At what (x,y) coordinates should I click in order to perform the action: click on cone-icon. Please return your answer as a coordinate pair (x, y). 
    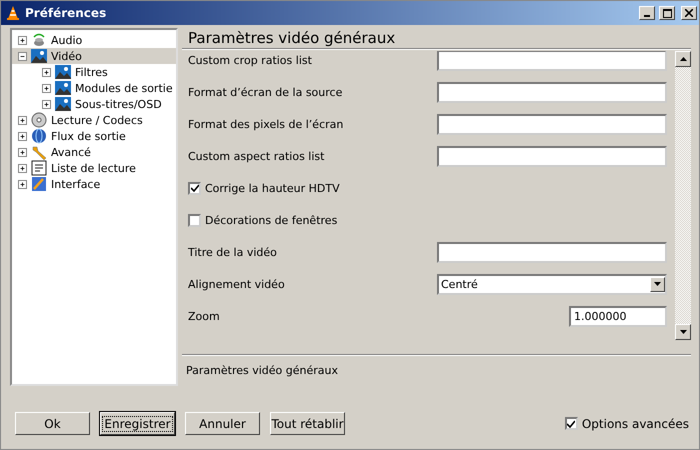
    Looking at the image, I should click on (13, 13).